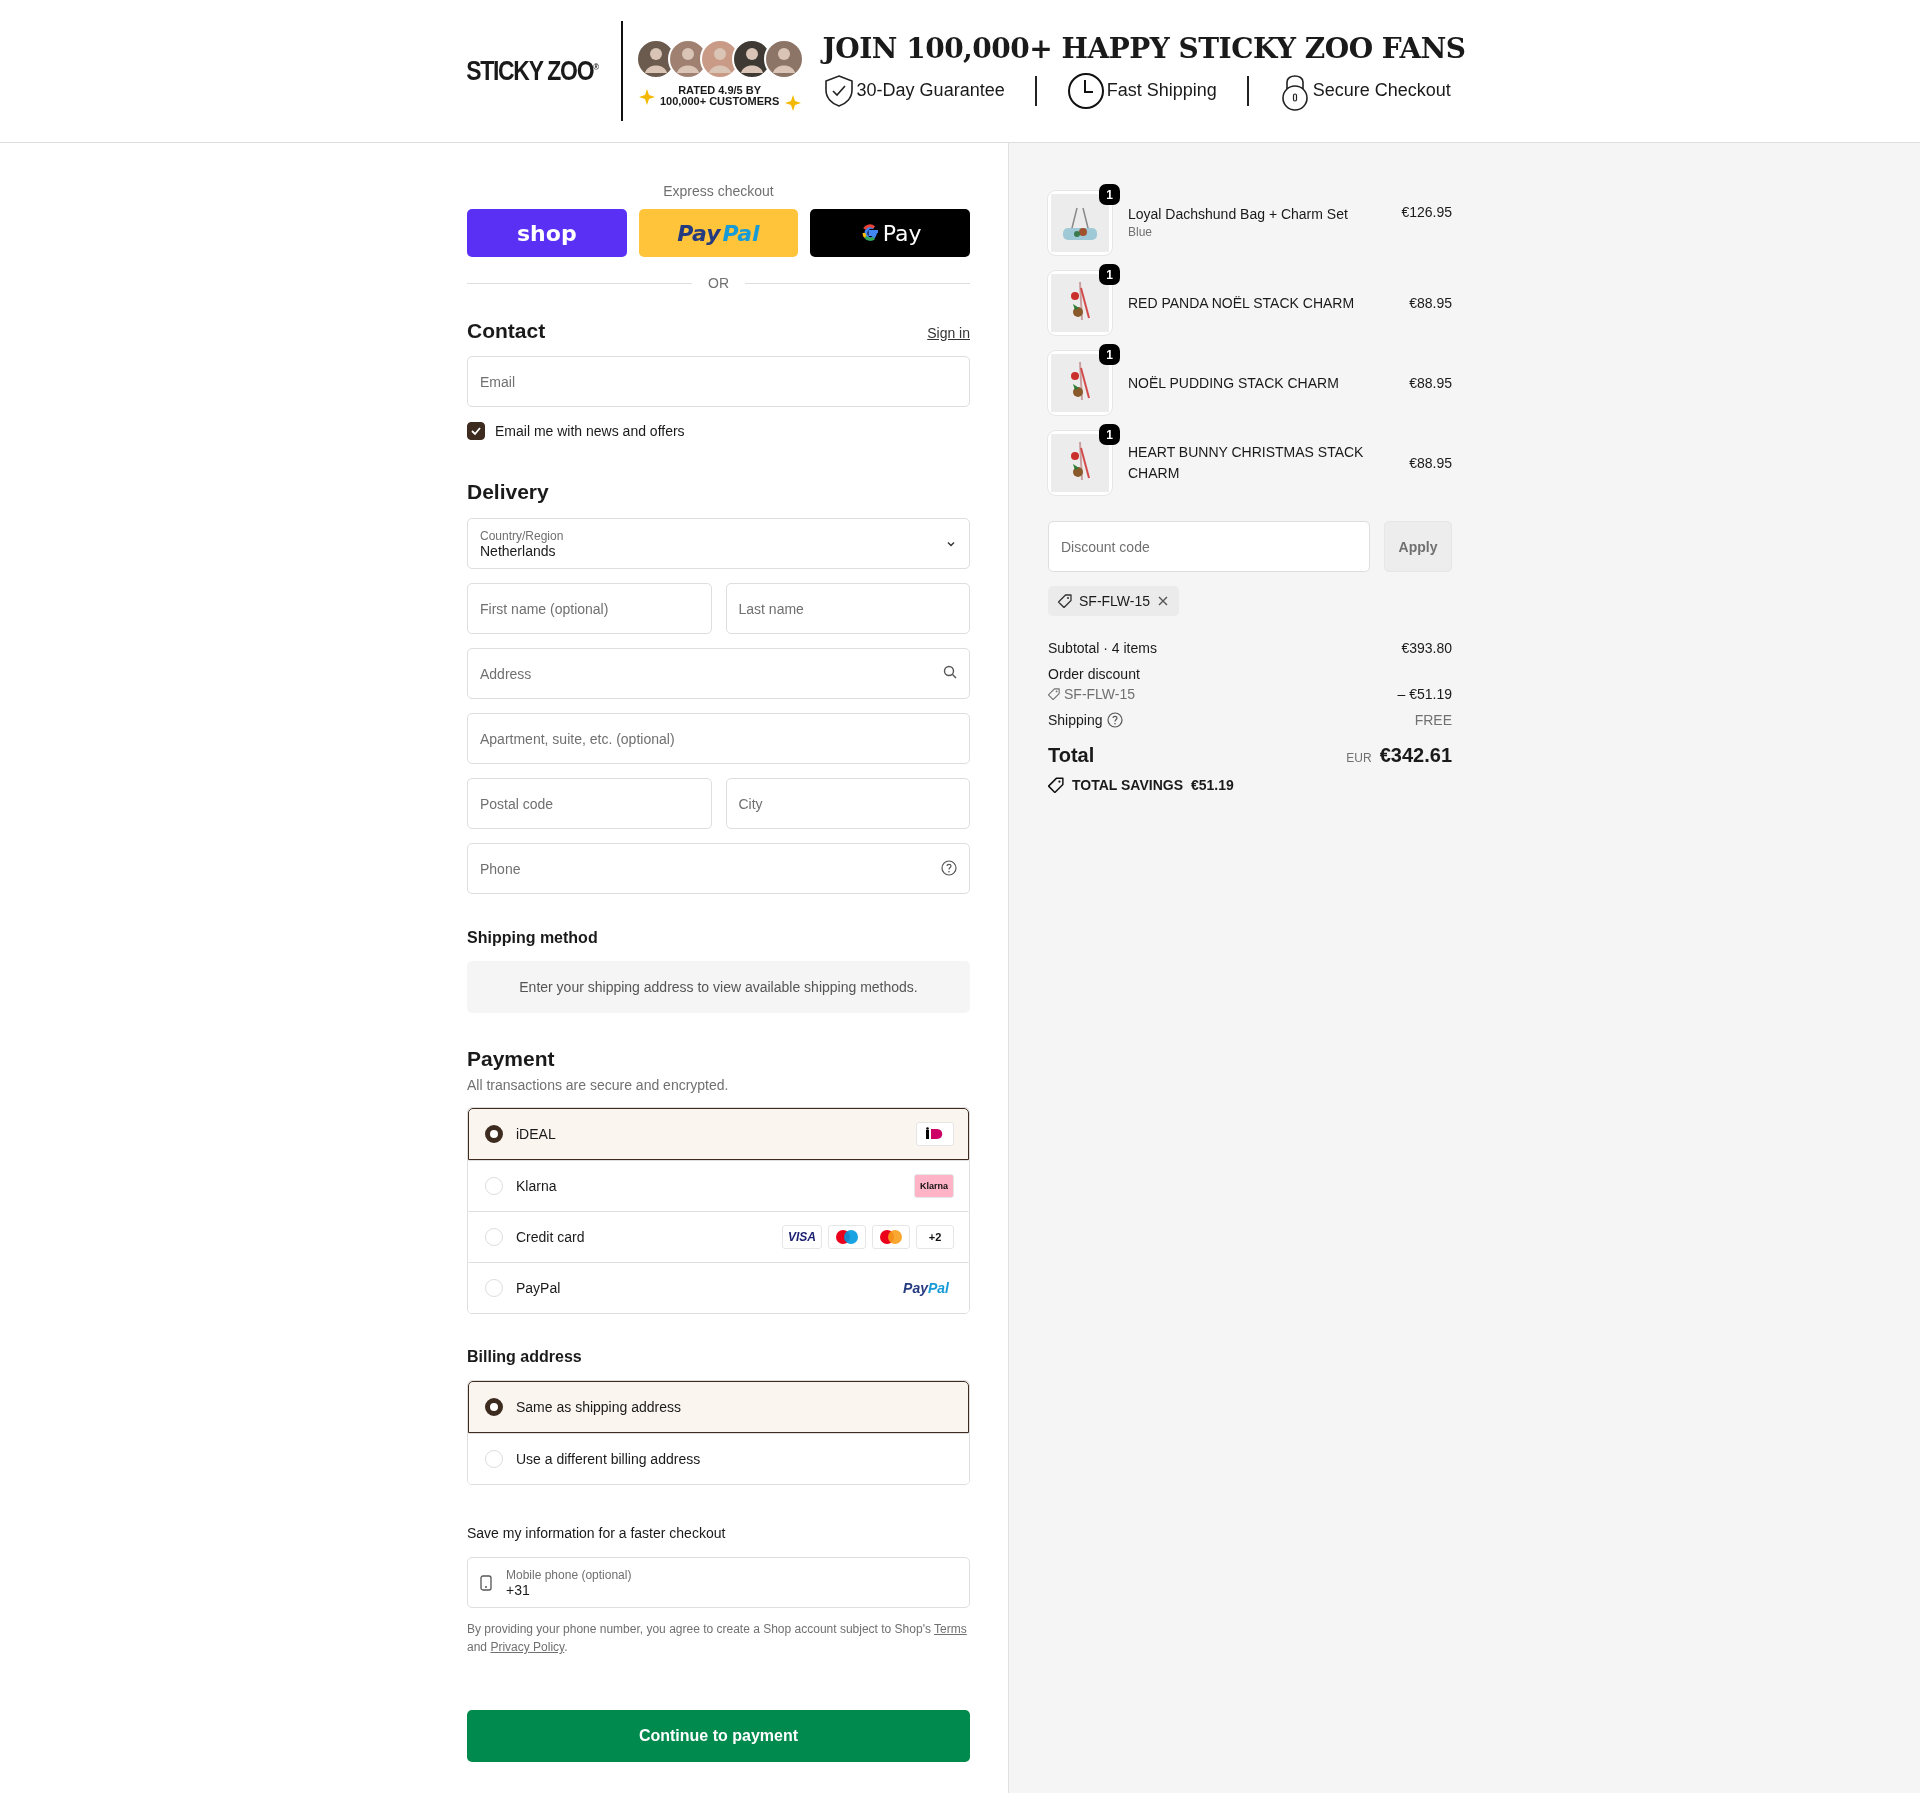 Image resolution: width=1920 pixels, height=1793 pixels. Describe the element at coordinates (1415, 755) in the screenshot. I see `total-value: €342.61` at that location.